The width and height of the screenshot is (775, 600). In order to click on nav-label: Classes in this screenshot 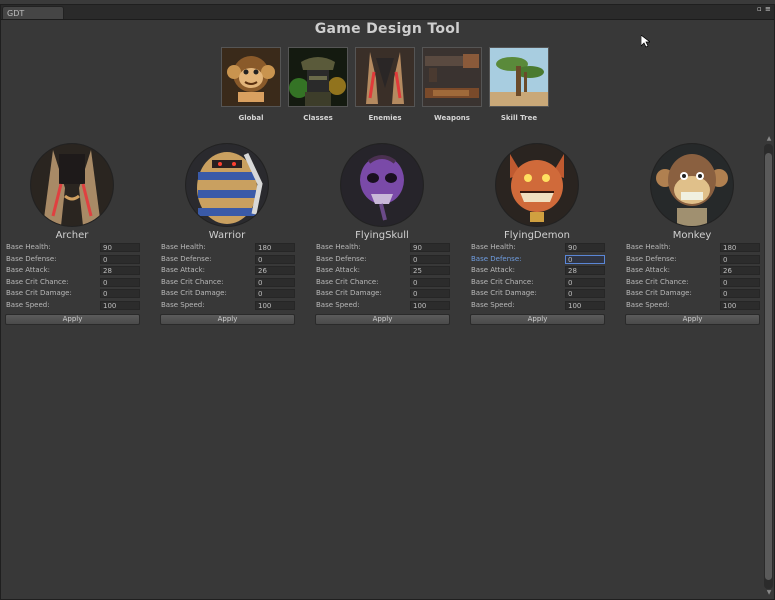, I will do `click(318, 118)`.